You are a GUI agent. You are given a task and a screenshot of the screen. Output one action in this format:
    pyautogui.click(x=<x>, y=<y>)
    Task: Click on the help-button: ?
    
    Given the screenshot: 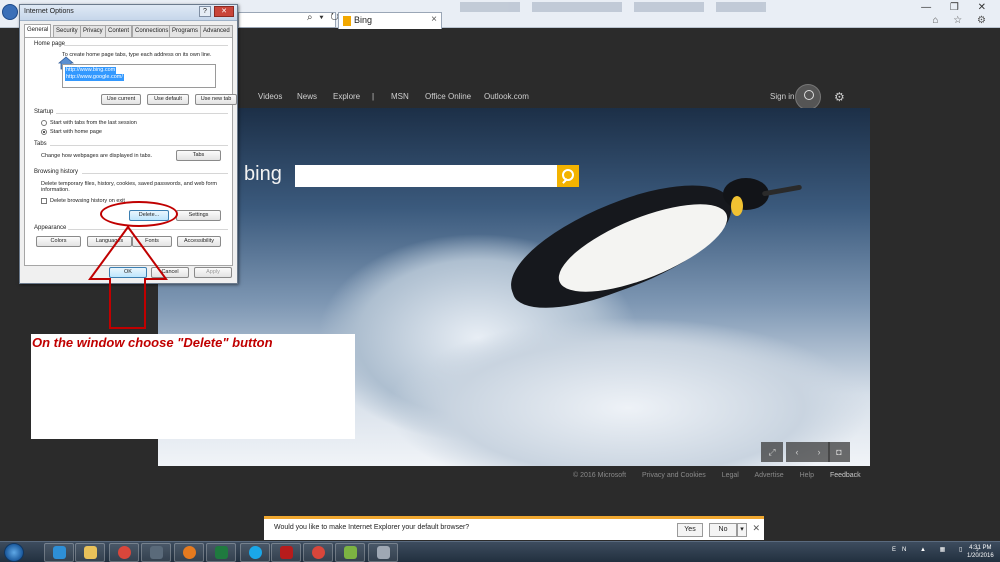 What is the action you would take?
    pyautogui.click(x=205, y=11)
    